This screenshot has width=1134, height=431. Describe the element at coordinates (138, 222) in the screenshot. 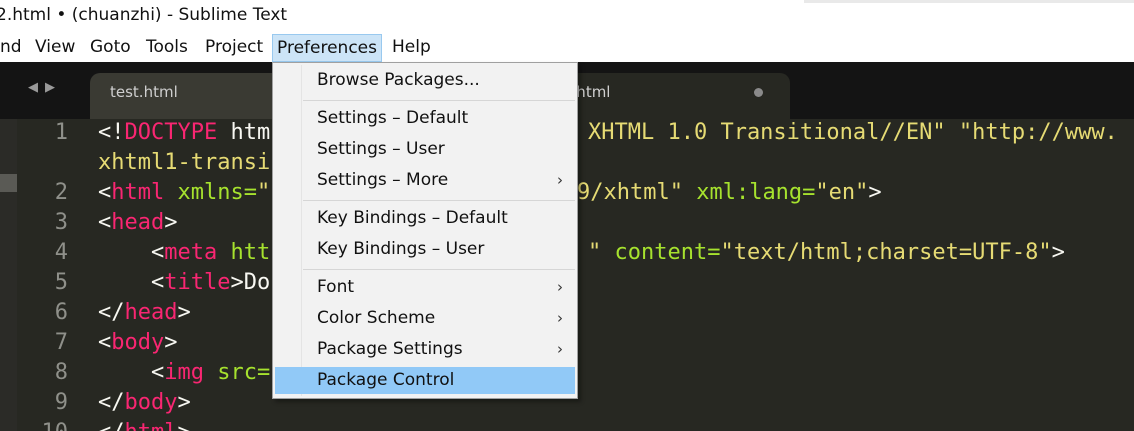

I see `code-line-3: <head>` at that location.